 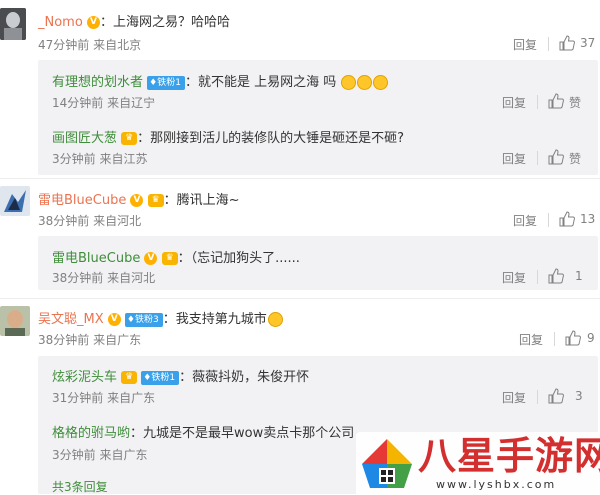 What do you see at coordinates (496, 484) in the screenshot?
I see `watermark-url: www.lyshbx.com` at bounding box center [496, 484].